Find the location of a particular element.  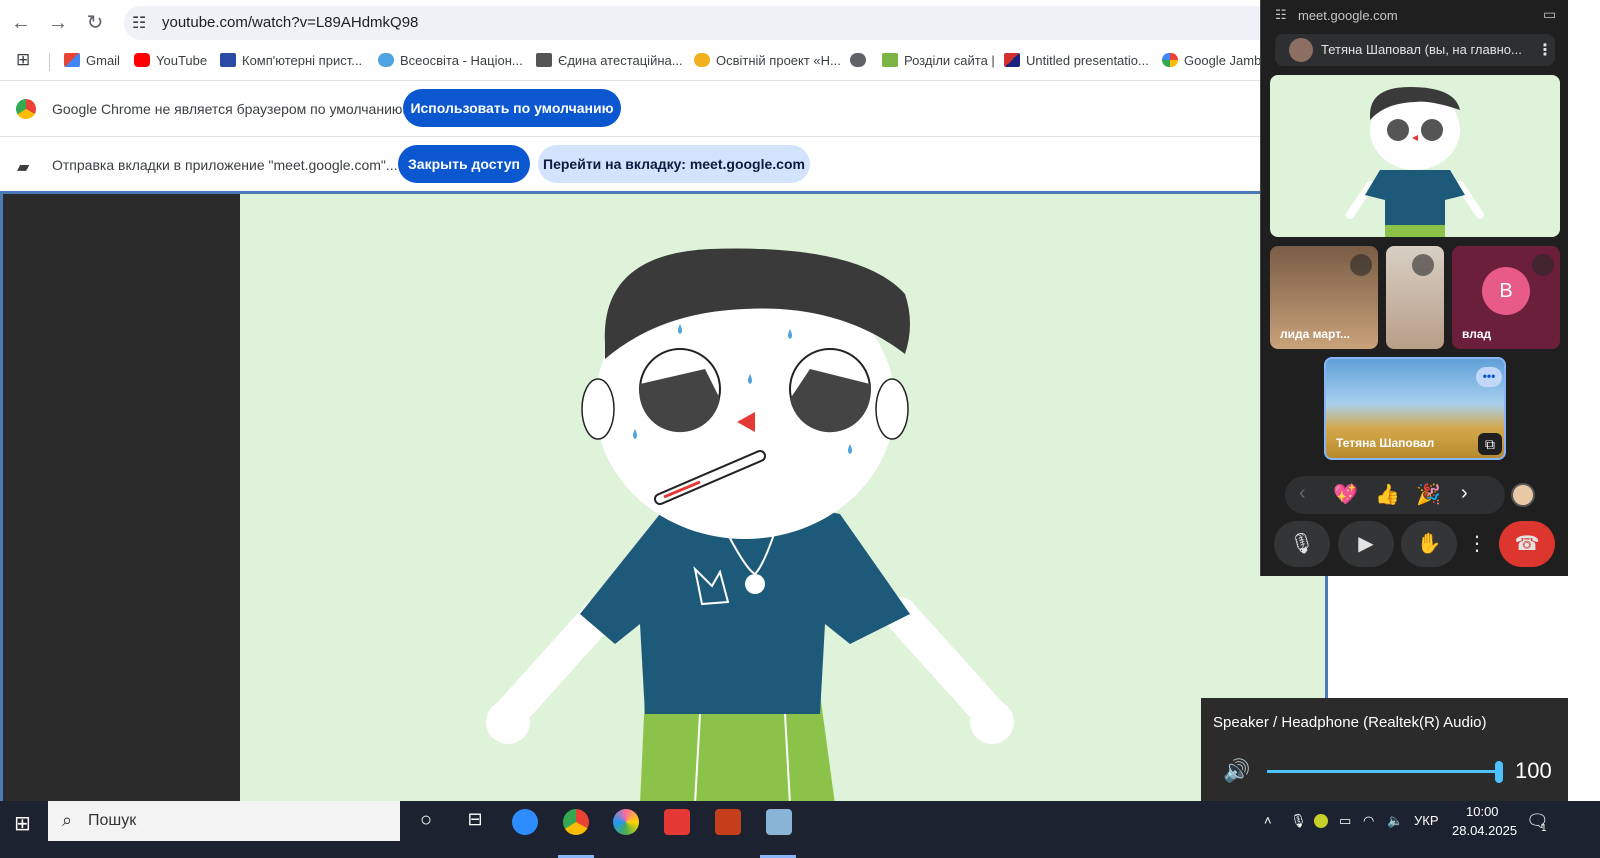

camera-icon: ▶ is located at coordinates (1366, 544).